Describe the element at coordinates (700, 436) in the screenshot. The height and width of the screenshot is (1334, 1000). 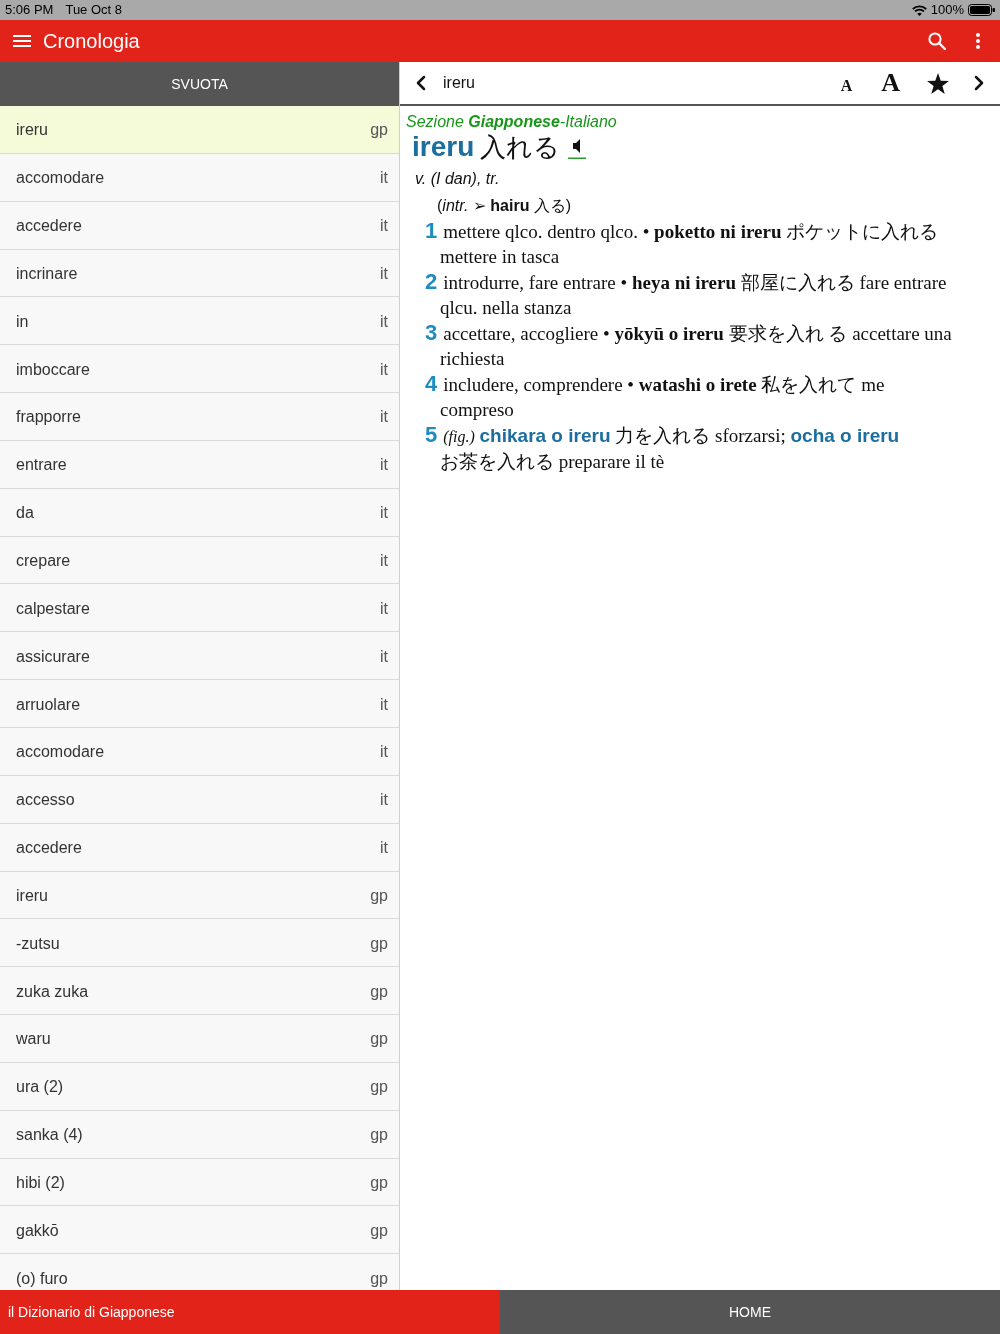
I see `sense-text: 力を入れる sforzarsi;` at that location.